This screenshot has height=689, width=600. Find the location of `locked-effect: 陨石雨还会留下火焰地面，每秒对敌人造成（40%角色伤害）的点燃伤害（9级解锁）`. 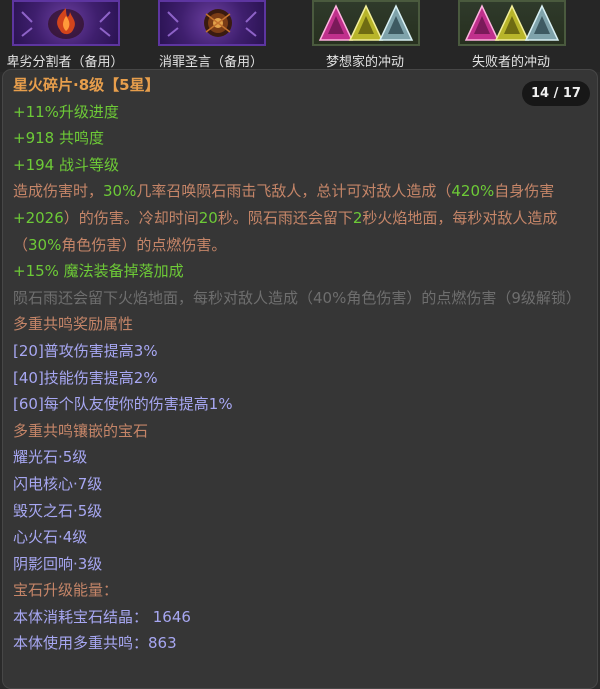

locked-effect: 陨石雨还会留下火焰地面，每秒对敌人造成（40%角色伤害）的点燃伤害（9级解锁） is located at coordinates (297, 297).